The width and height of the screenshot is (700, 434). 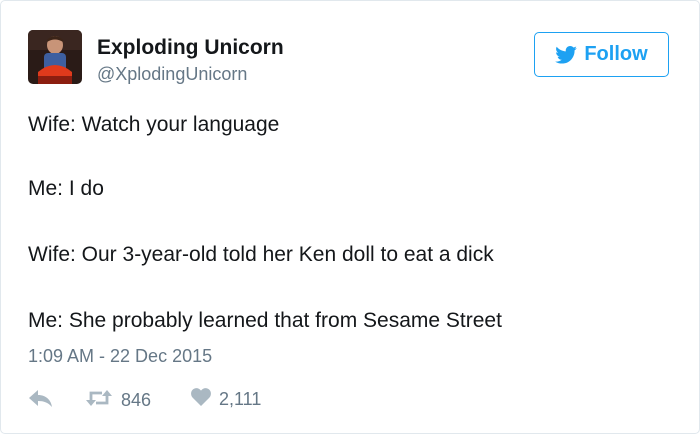 I want to click on reply-button, so click(x=41, y=401).